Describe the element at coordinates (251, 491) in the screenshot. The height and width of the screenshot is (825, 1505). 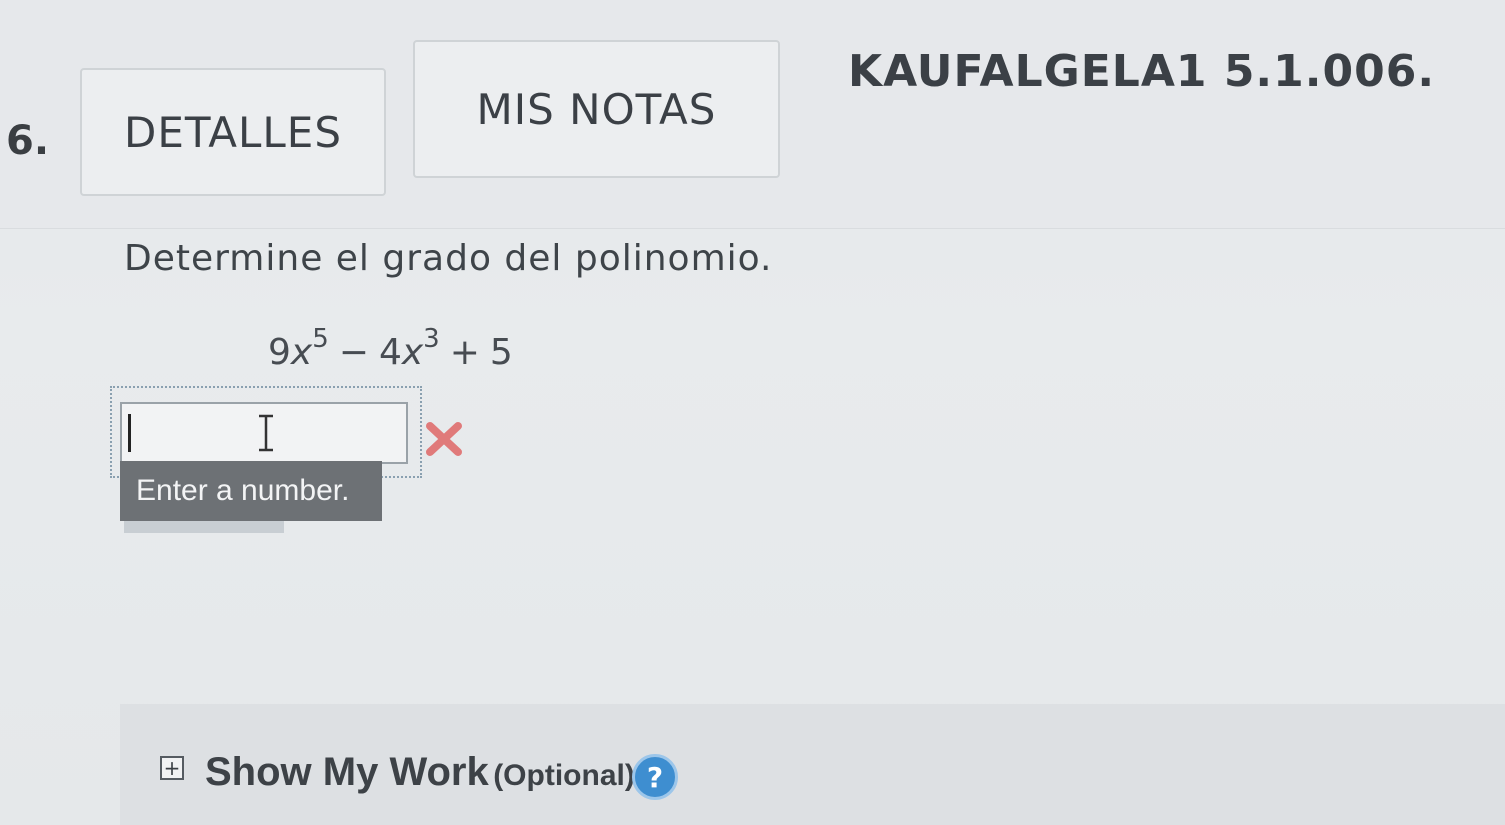
I see `answer-tooltip: Enter a number.` at that location.